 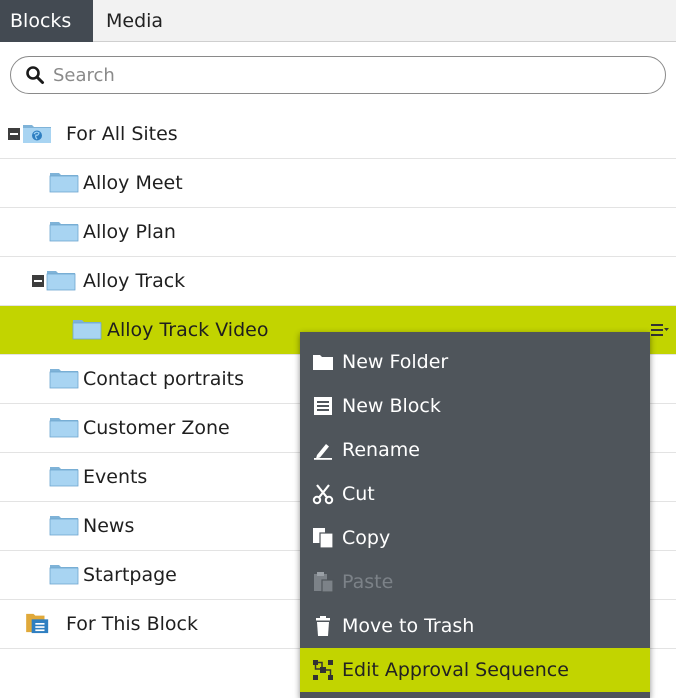 What do you see at coordinates (353, 75) in the screenshot?
I see `search-input` at bounding box center [353, 75].